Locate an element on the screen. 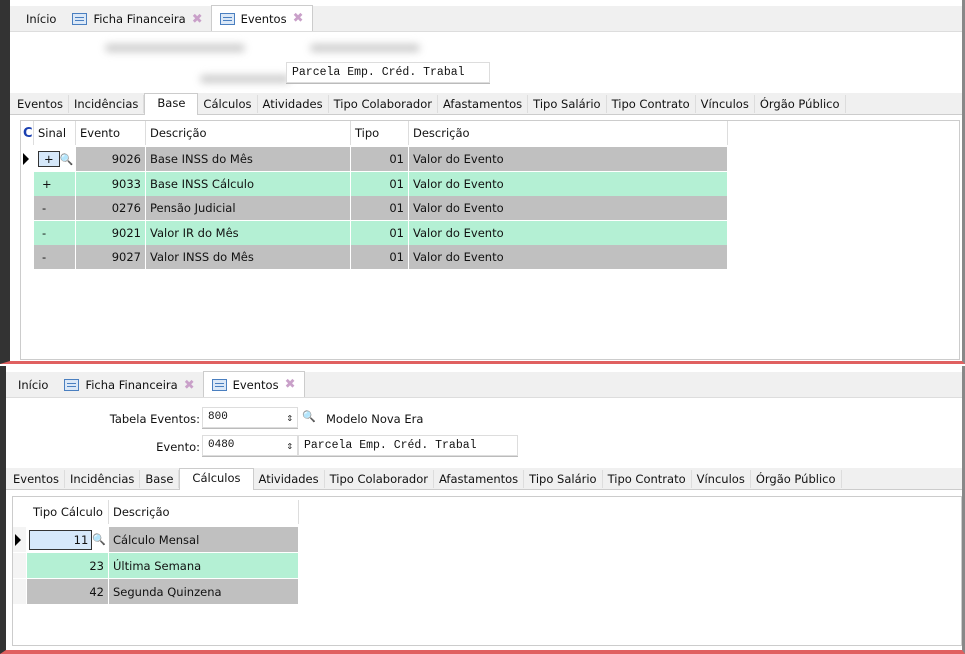 This screenshot has height=654, width=965. current-row-pointer-icon is located at coordinates (18, 539).